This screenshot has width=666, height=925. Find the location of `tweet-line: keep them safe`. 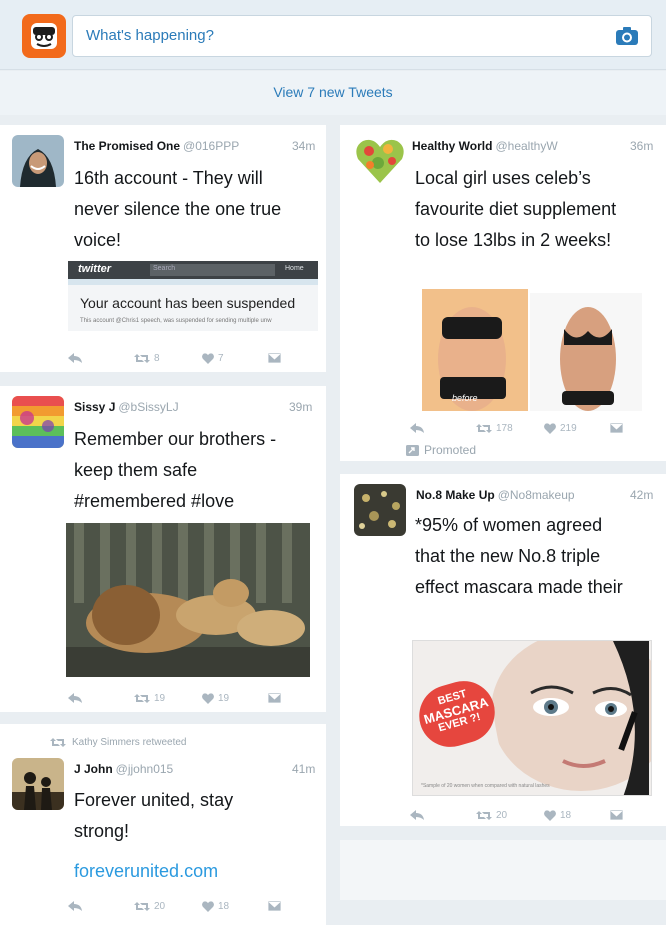

tweet-line: keep them safe is located at coordinates (136, 470).